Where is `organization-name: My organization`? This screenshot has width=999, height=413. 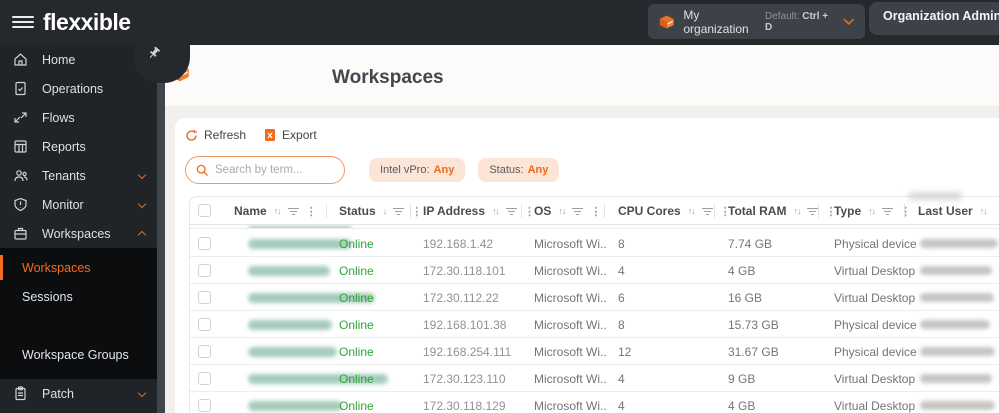 organization-name: My organization is located at coordinates (716, 21).